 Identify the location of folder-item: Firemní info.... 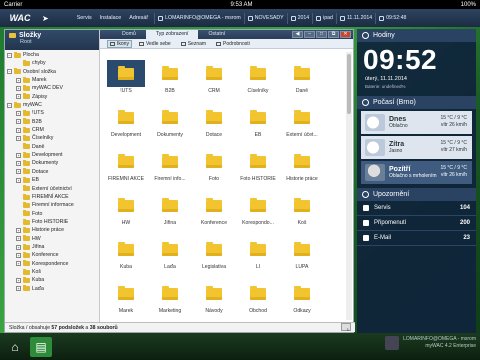
(170, 165).